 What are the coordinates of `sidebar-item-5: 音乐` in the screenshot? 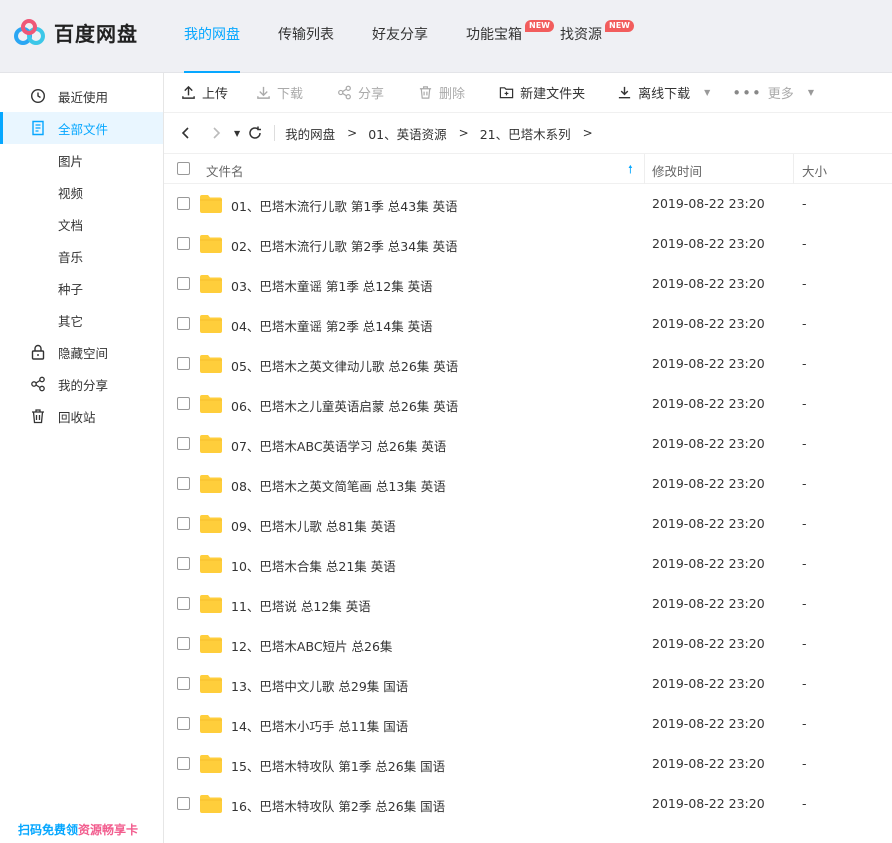 It's located at (81, 256).